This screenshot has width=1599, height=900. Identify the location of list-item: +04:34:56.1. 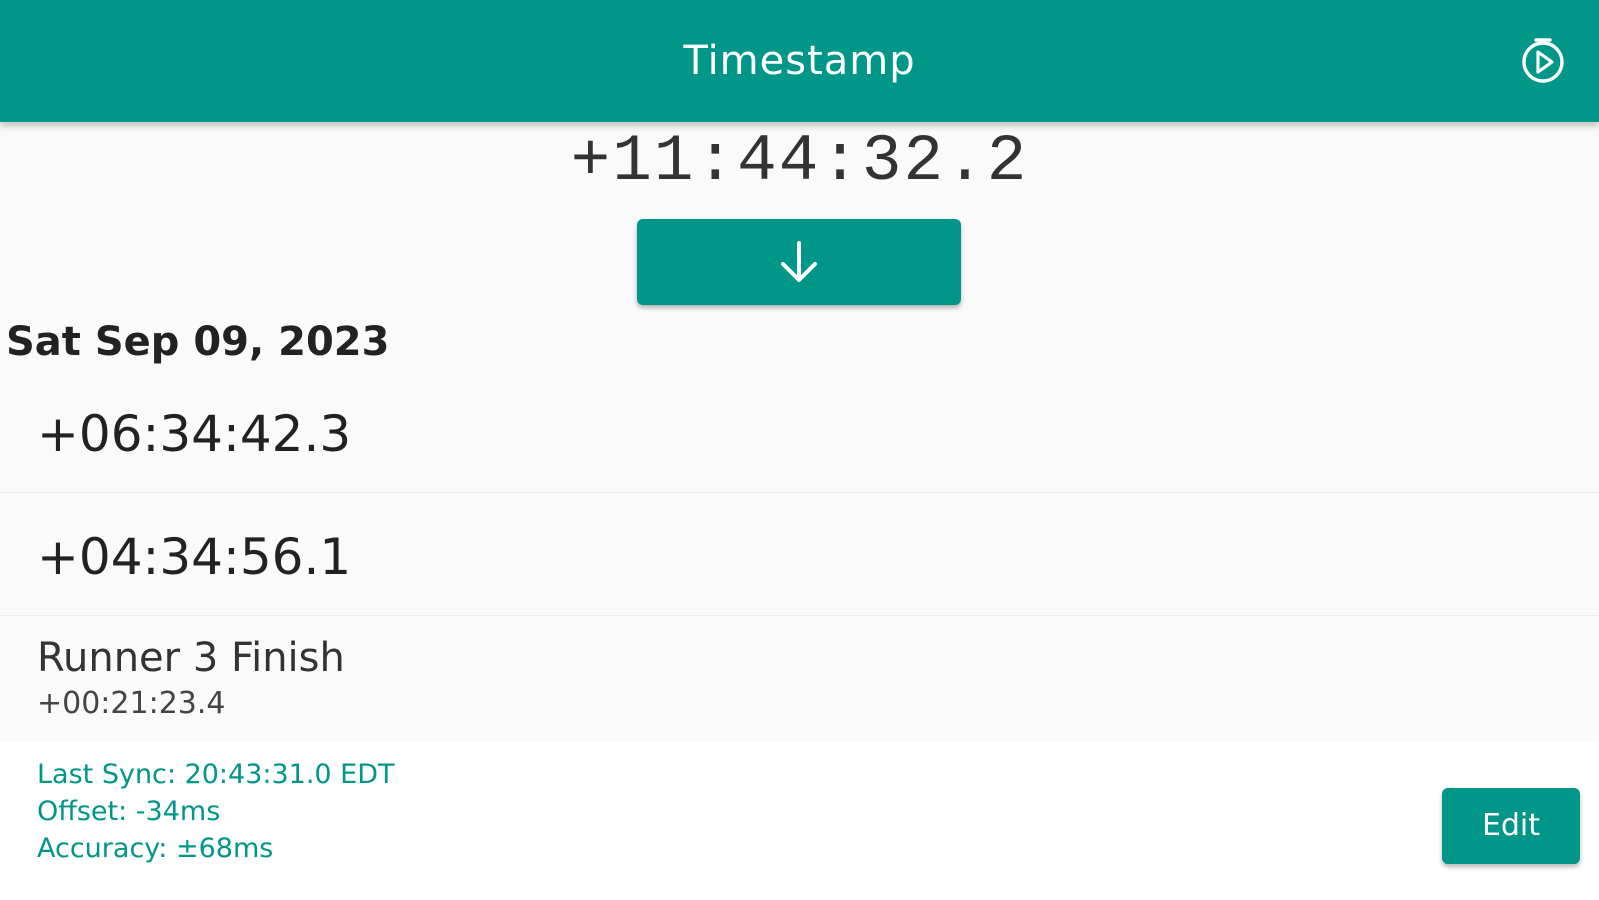
(799, 554).